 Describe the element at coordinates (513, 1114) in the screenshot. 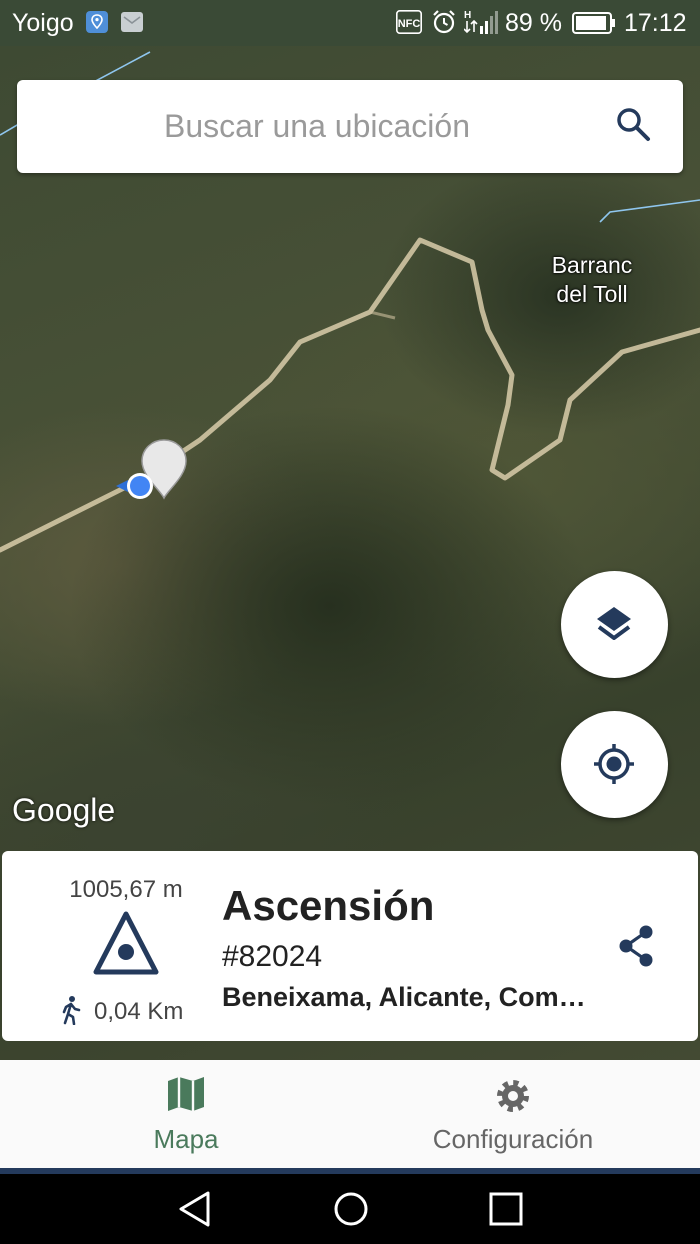

I see `nav-item-settings: Configuración` at that location.